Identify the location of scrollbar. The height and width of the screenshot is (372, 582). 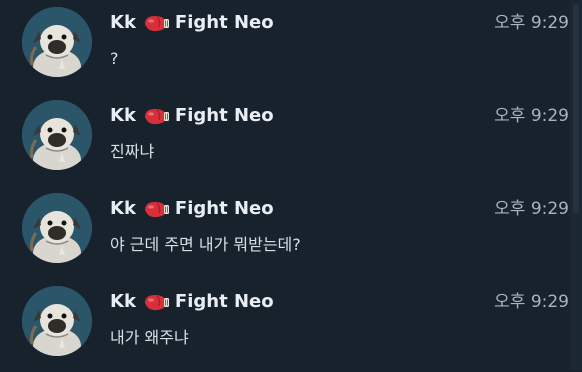
(576, 185).